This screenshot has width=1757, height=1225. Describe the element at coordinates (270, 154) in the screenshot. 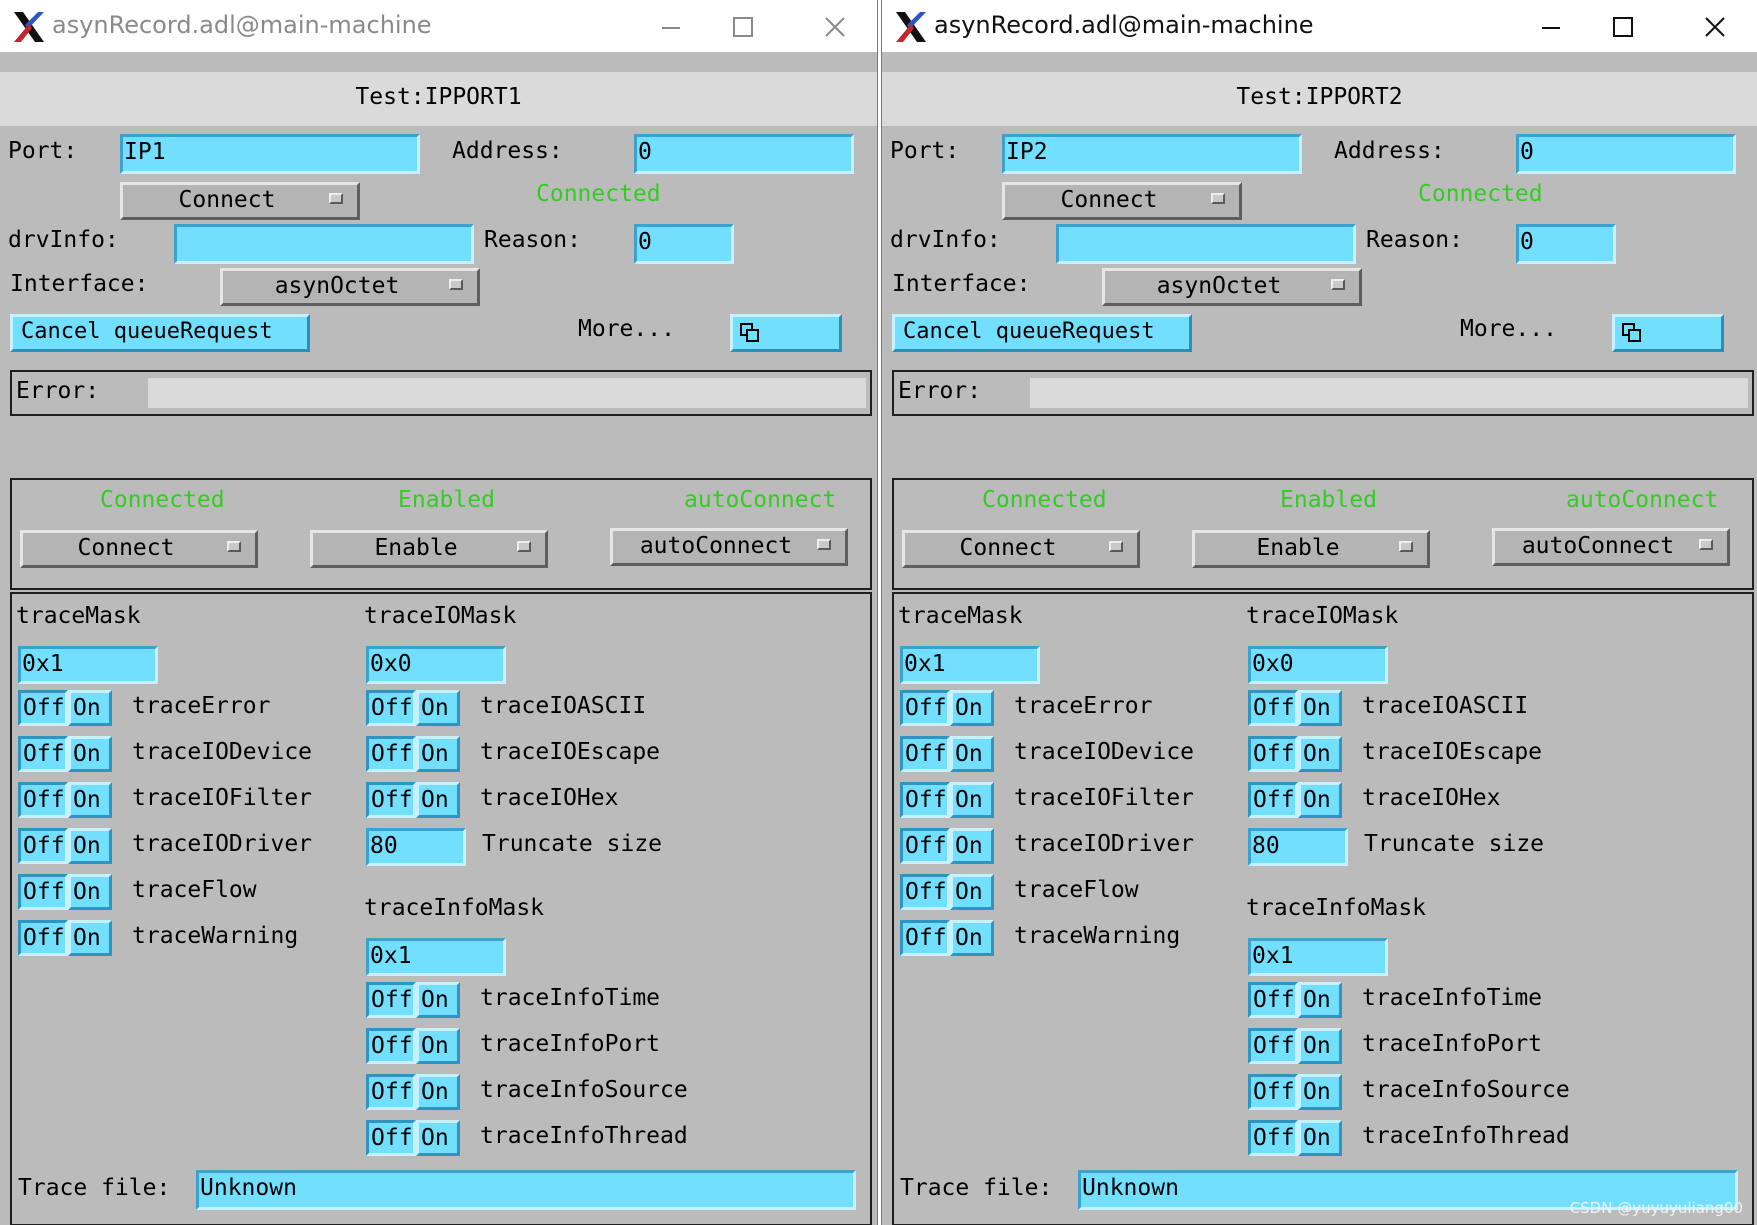

I see `port-field: IP1` at that location.